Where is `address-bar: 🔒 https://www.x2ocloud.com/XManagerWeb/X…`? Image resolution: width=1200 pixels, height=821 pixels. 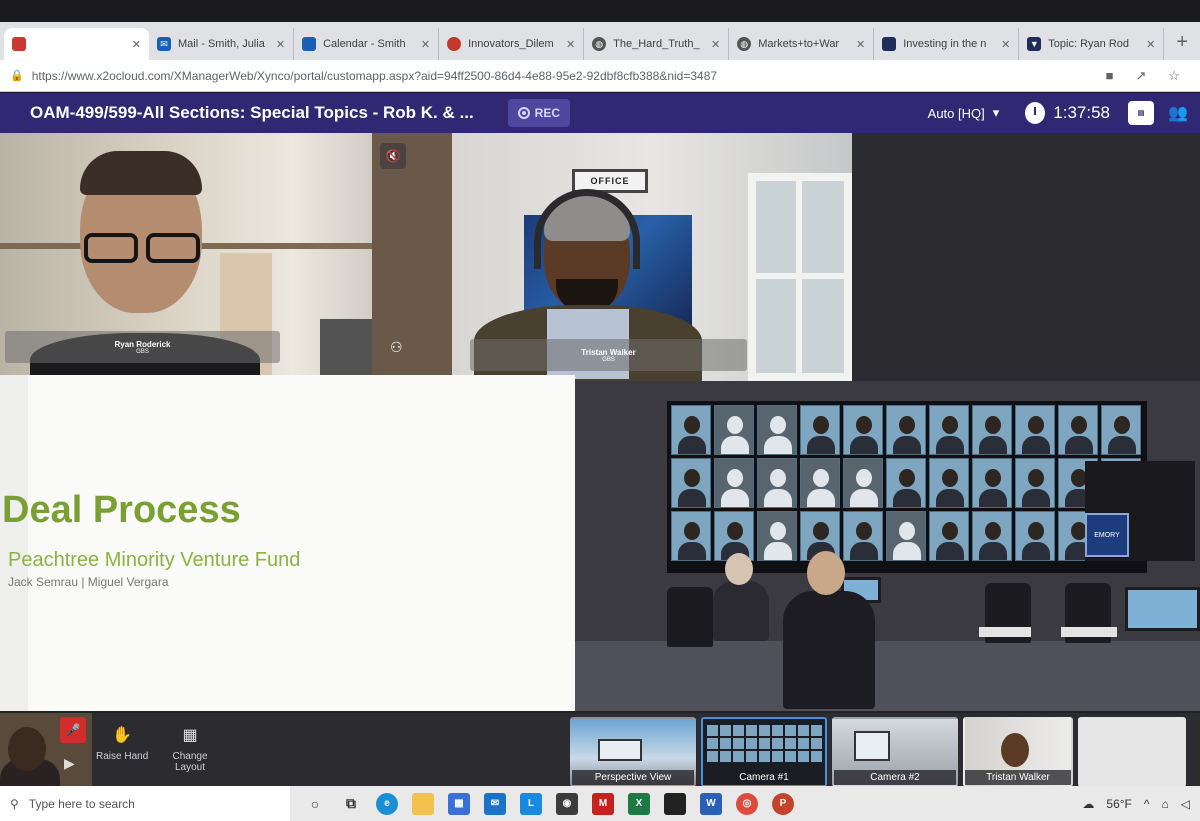 address-bar: 🔒 https://www.x2ocloud.com/XManagerWeb/X… is located at coordinates (600, 76).